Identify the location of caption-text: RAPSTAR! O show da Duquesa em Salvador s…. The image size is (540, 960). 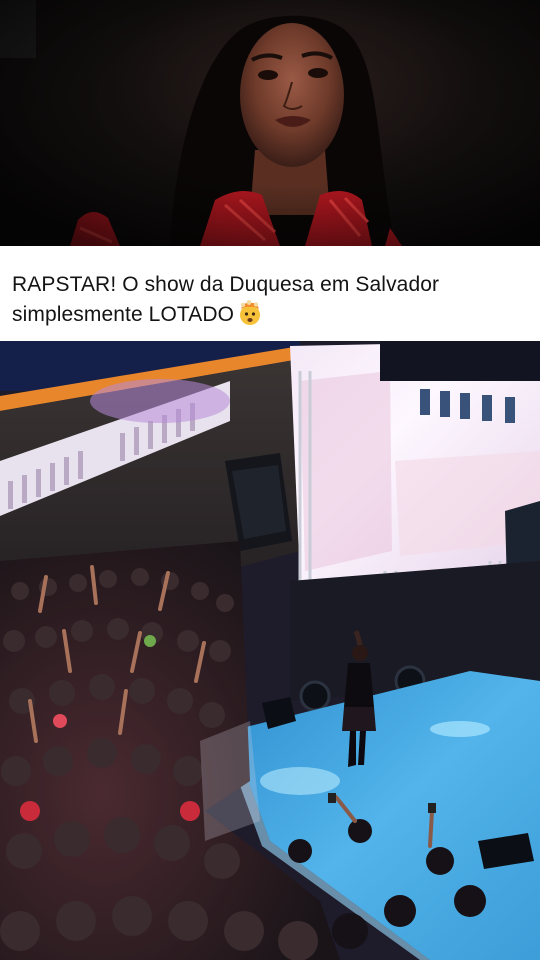
(270, 300).